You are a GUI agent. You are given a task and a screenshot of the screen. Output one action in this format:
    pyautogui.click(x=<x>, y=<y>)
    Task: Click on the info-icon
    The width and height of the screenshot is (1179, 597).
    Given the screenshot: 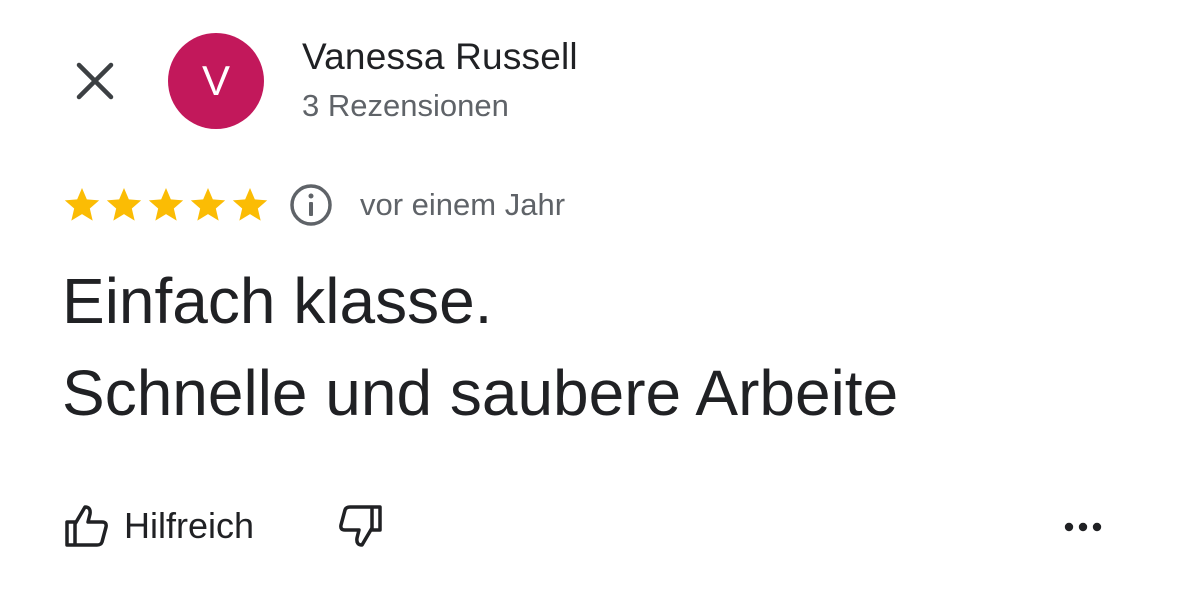 What is the action you would take?
    pyautogui.click(x=311, y=205)
    